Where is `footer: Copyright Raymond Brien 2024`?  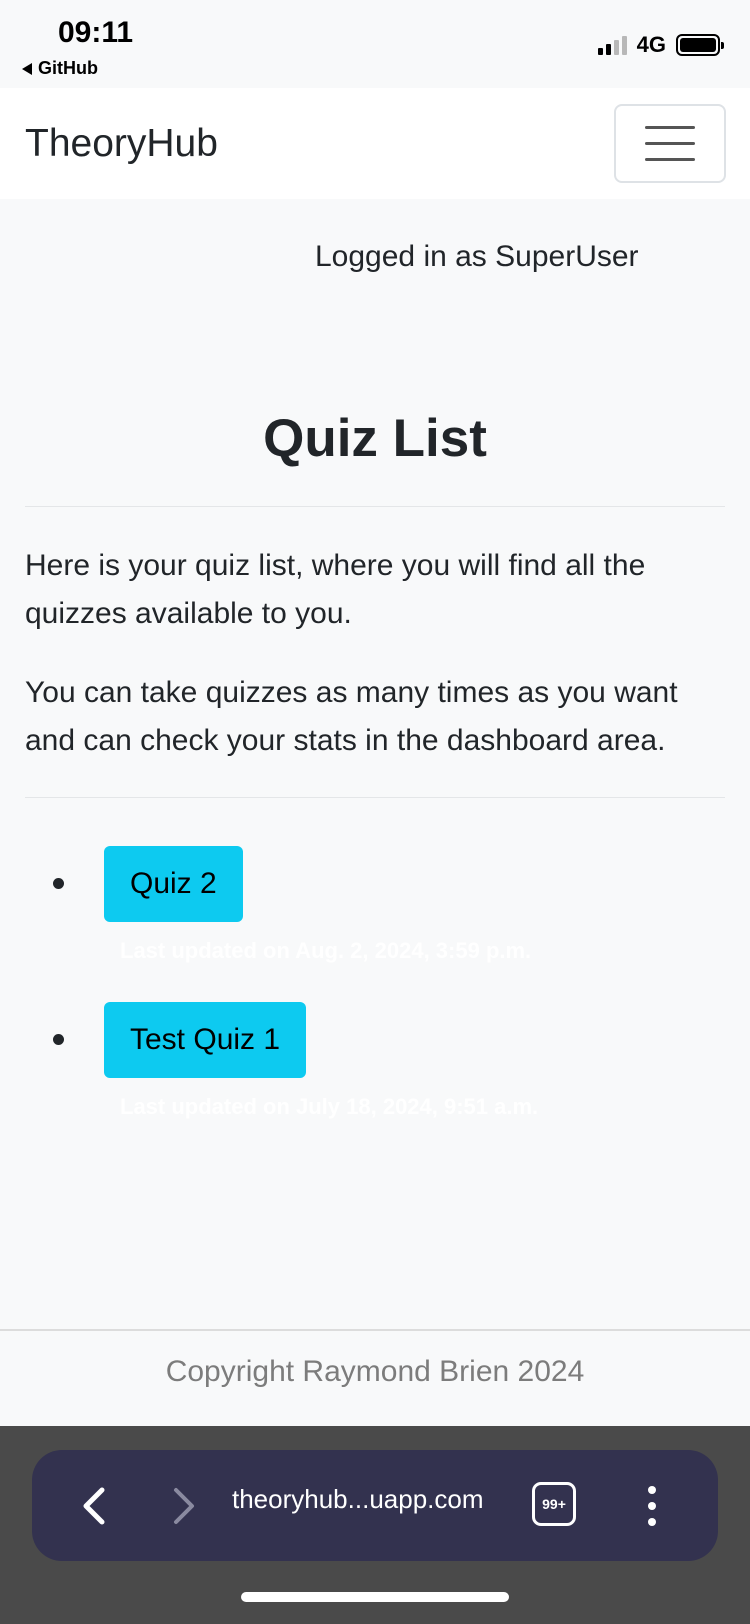 footer: Copyright Raymond Brien 2024 is located at coordinates (375, 1378).